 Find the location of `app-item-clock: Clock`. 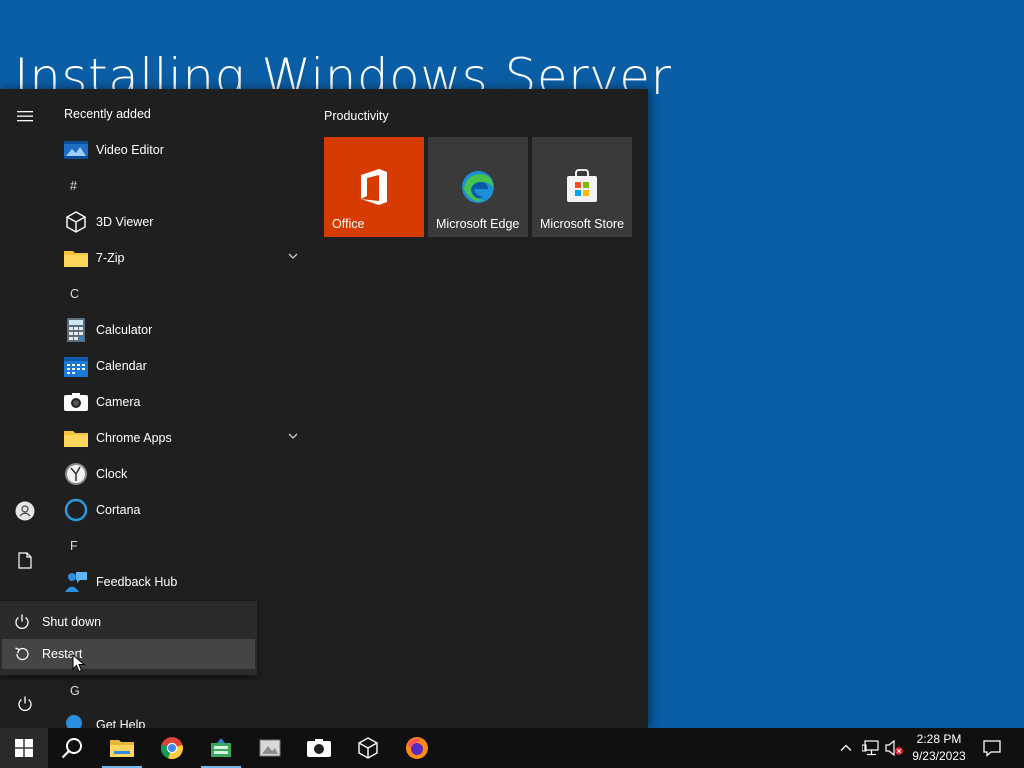

app-item-clock: Clock is located at coordinates (179, 474).